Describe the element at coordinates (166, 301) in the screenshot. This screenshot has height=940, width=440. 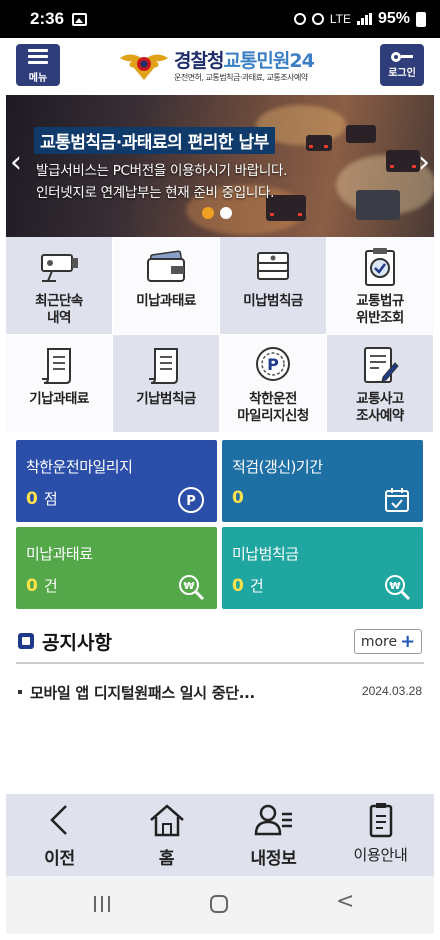
I see `menu-label: 미납과태료` at that location.